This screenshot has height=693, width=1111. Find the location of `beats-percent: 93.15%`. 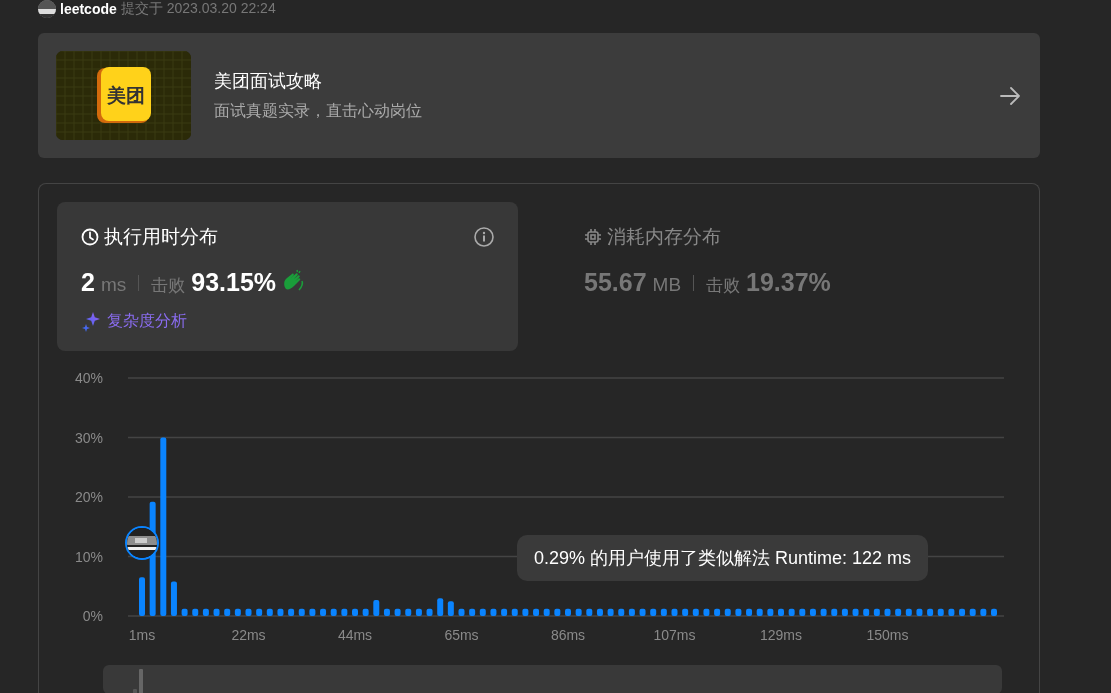

beats-percent: 93.15% is located at coordinates (234, 282).